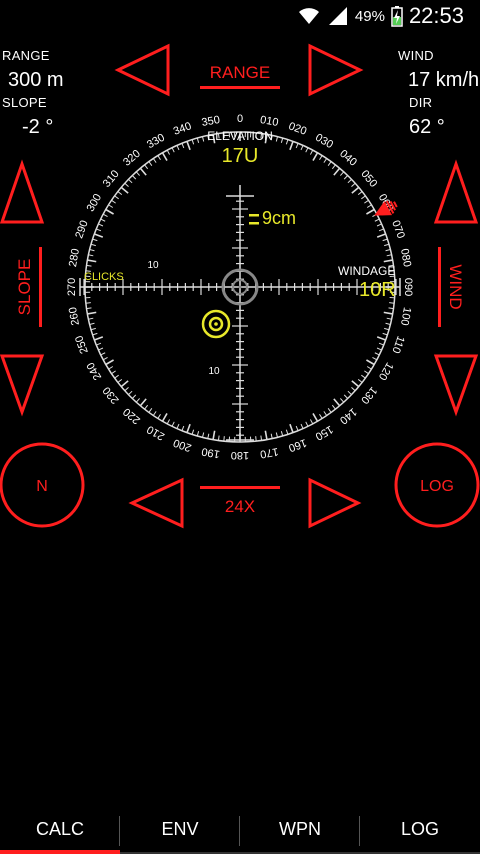 This screenshot has width=480, height=854. Describe the element at coordinates (156, 503) in the screenshot. I see `zoom-decrease-button` at that location.